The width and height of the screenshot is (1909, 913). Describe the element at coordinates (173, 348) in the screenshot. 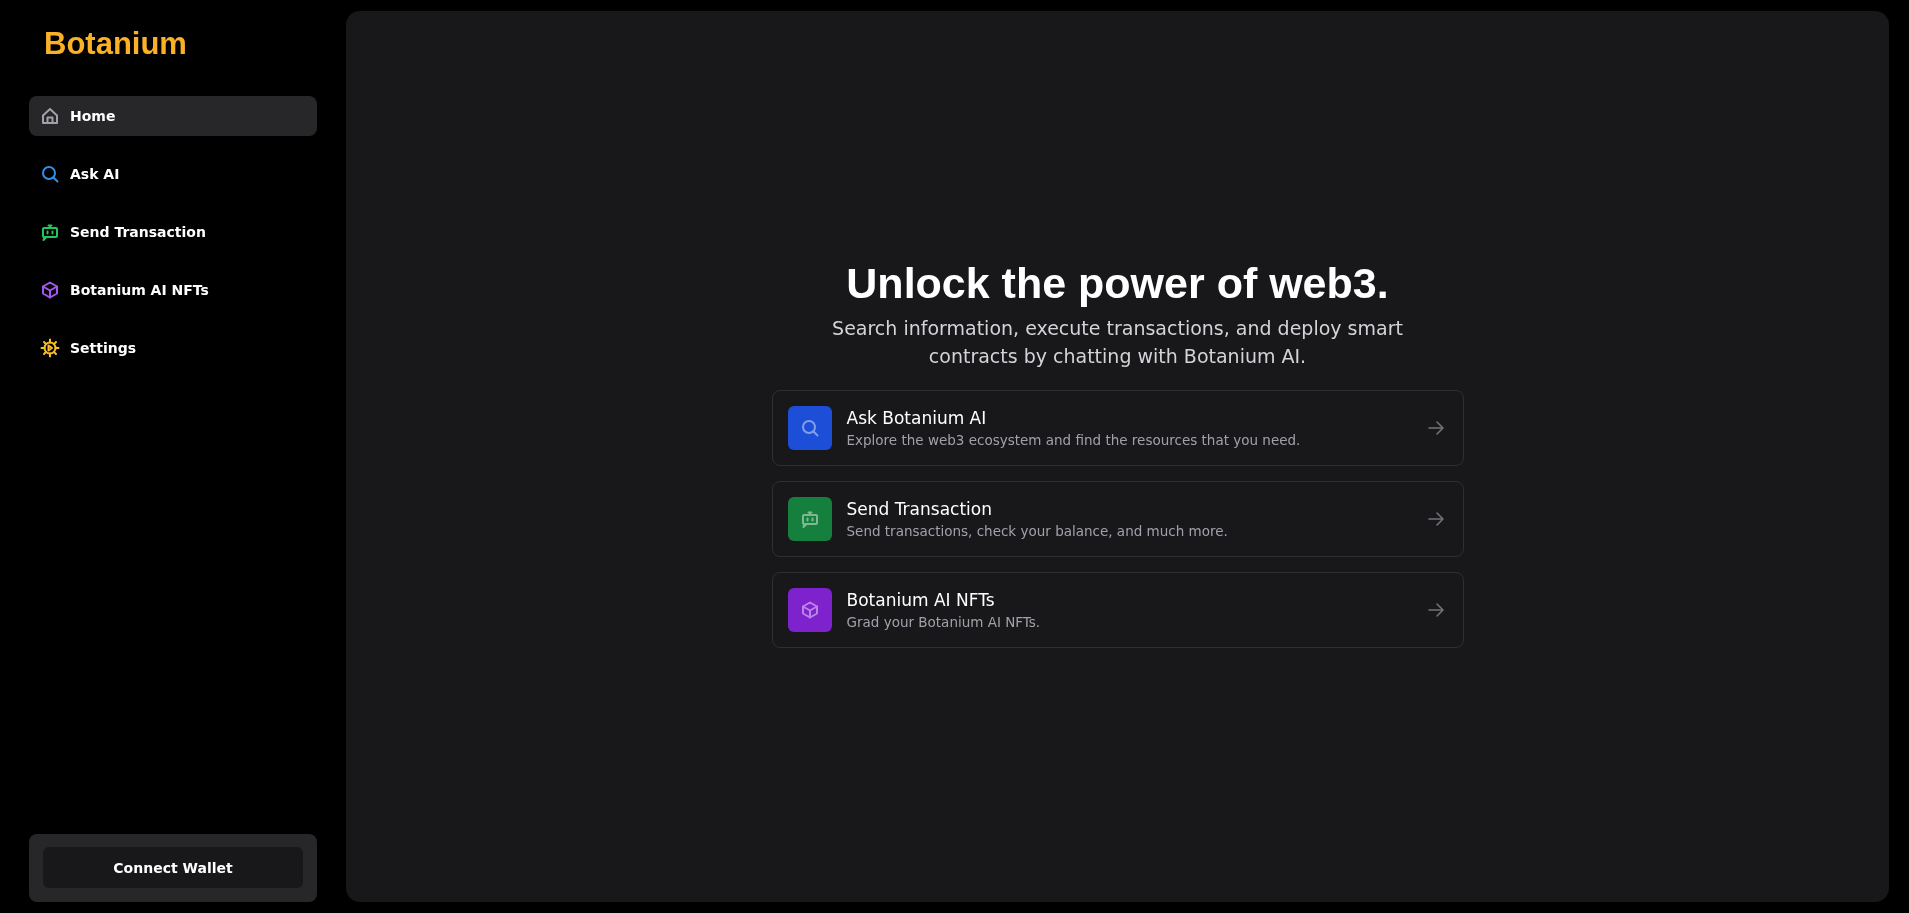

I see `sidebar-item: Settings` at that location.